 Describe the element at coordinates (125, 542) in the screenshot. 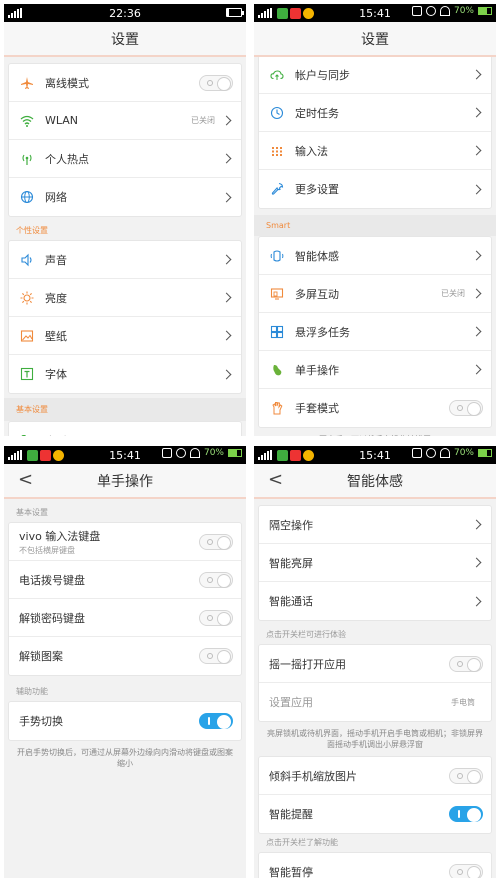

I see `settings-item-vivo-keyboard: vivo 输入法键盘 不包括横屏键盘` at that location.